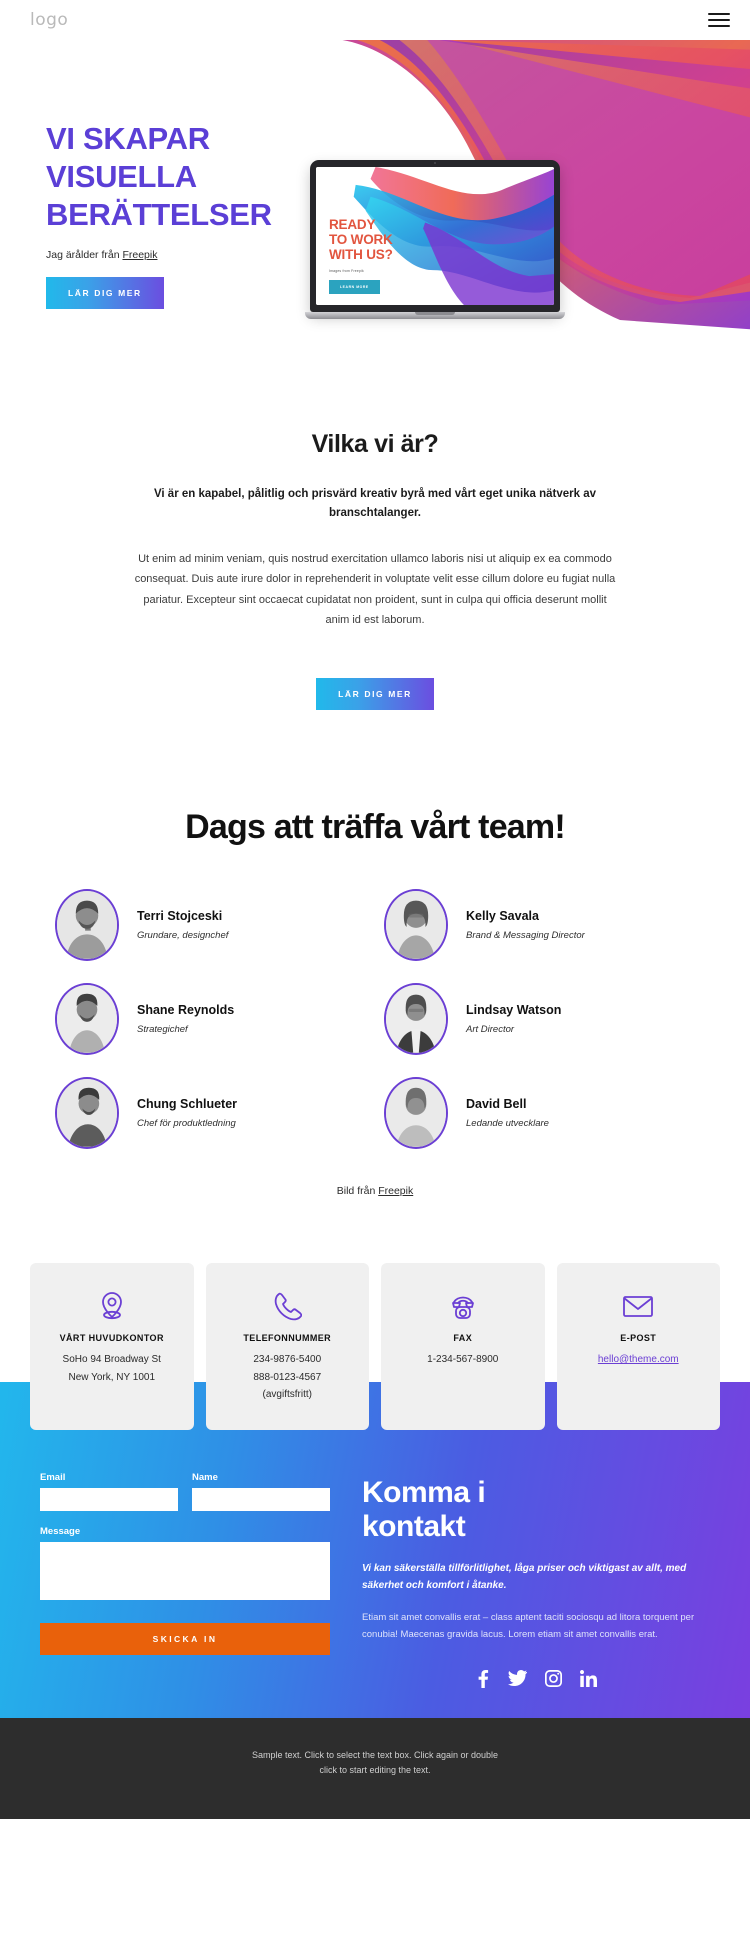  I want to click on team-member: Kelly Savala Brand & Messaging Director, so click(539, 925).